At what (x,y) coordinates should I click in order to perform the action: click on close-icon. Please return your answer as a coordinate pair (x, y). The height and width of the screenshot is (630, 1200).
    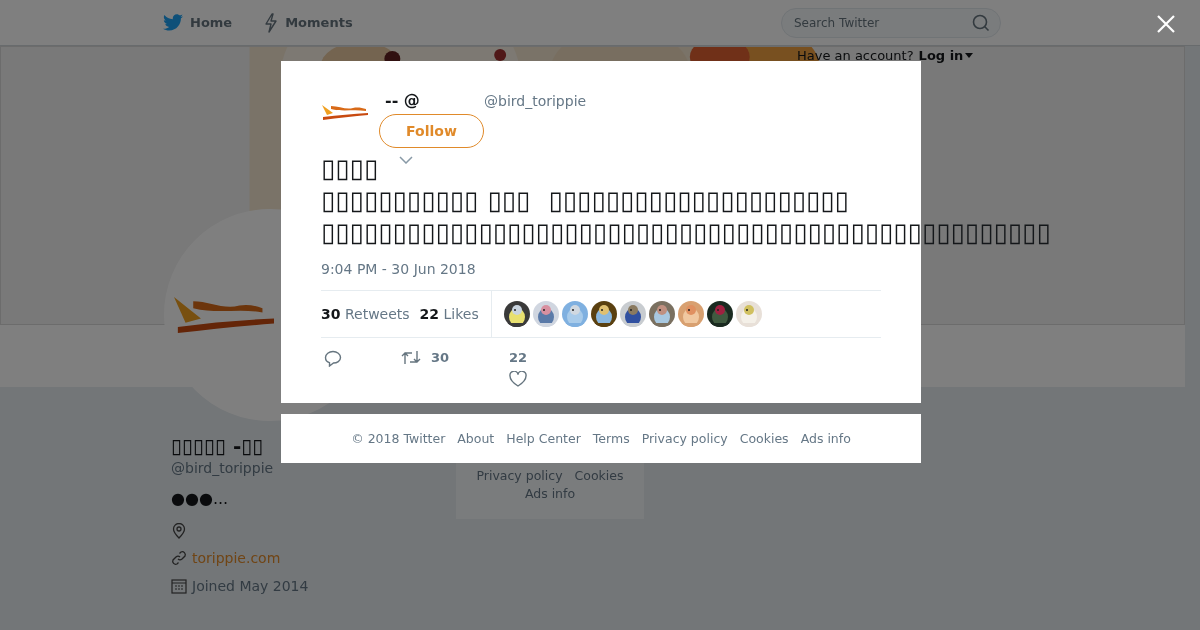
    Looking at the image, I should click on (1166, 24).